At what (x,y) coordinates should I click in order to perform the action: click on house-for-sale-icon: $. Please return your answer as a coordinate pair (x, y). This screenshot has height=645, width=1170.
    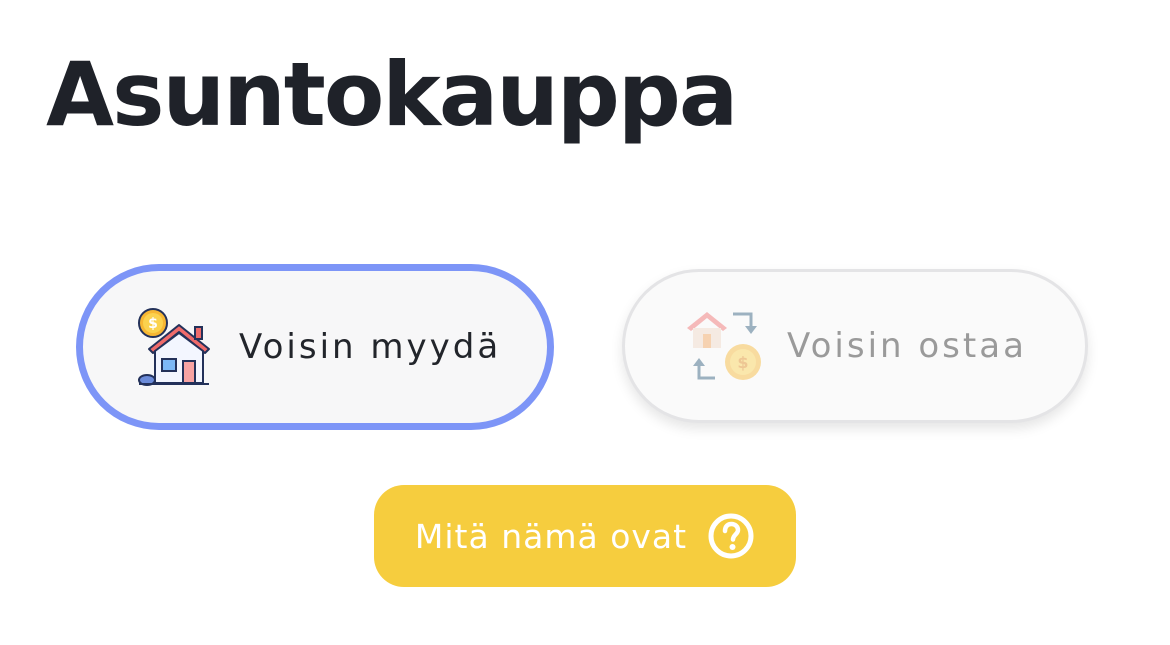
    Looking at the image, I should click on (174, 347).